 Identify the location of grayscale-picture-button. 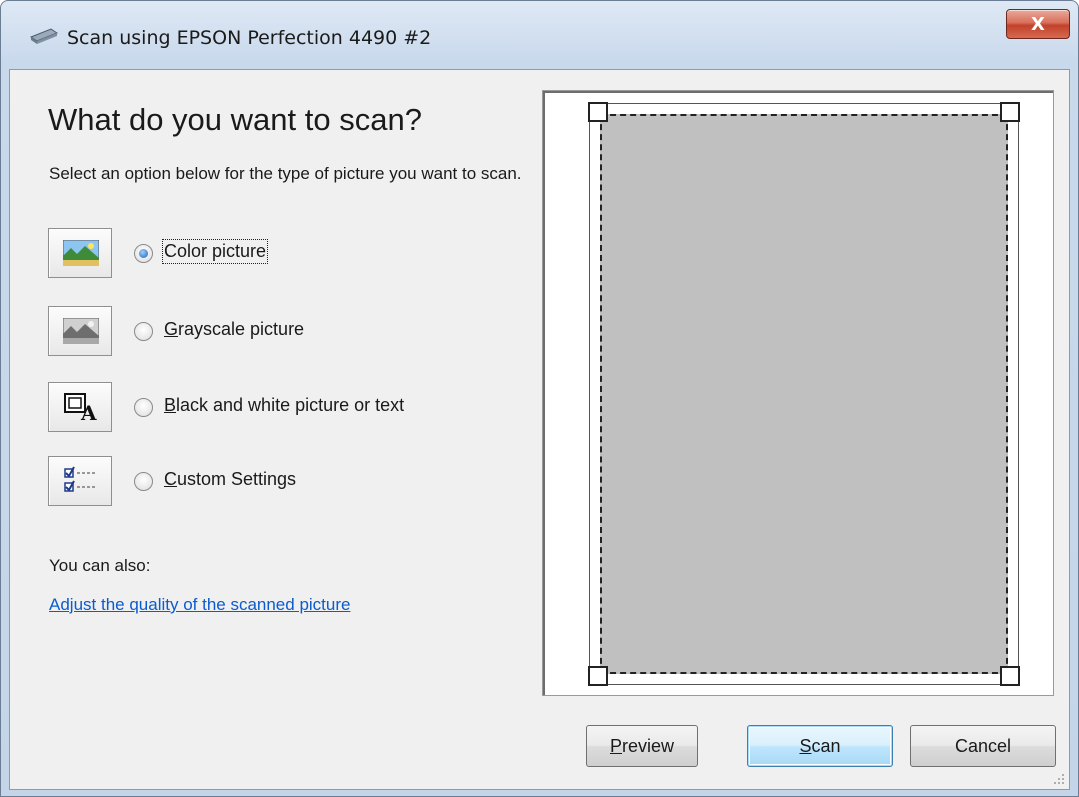
(80, 331).